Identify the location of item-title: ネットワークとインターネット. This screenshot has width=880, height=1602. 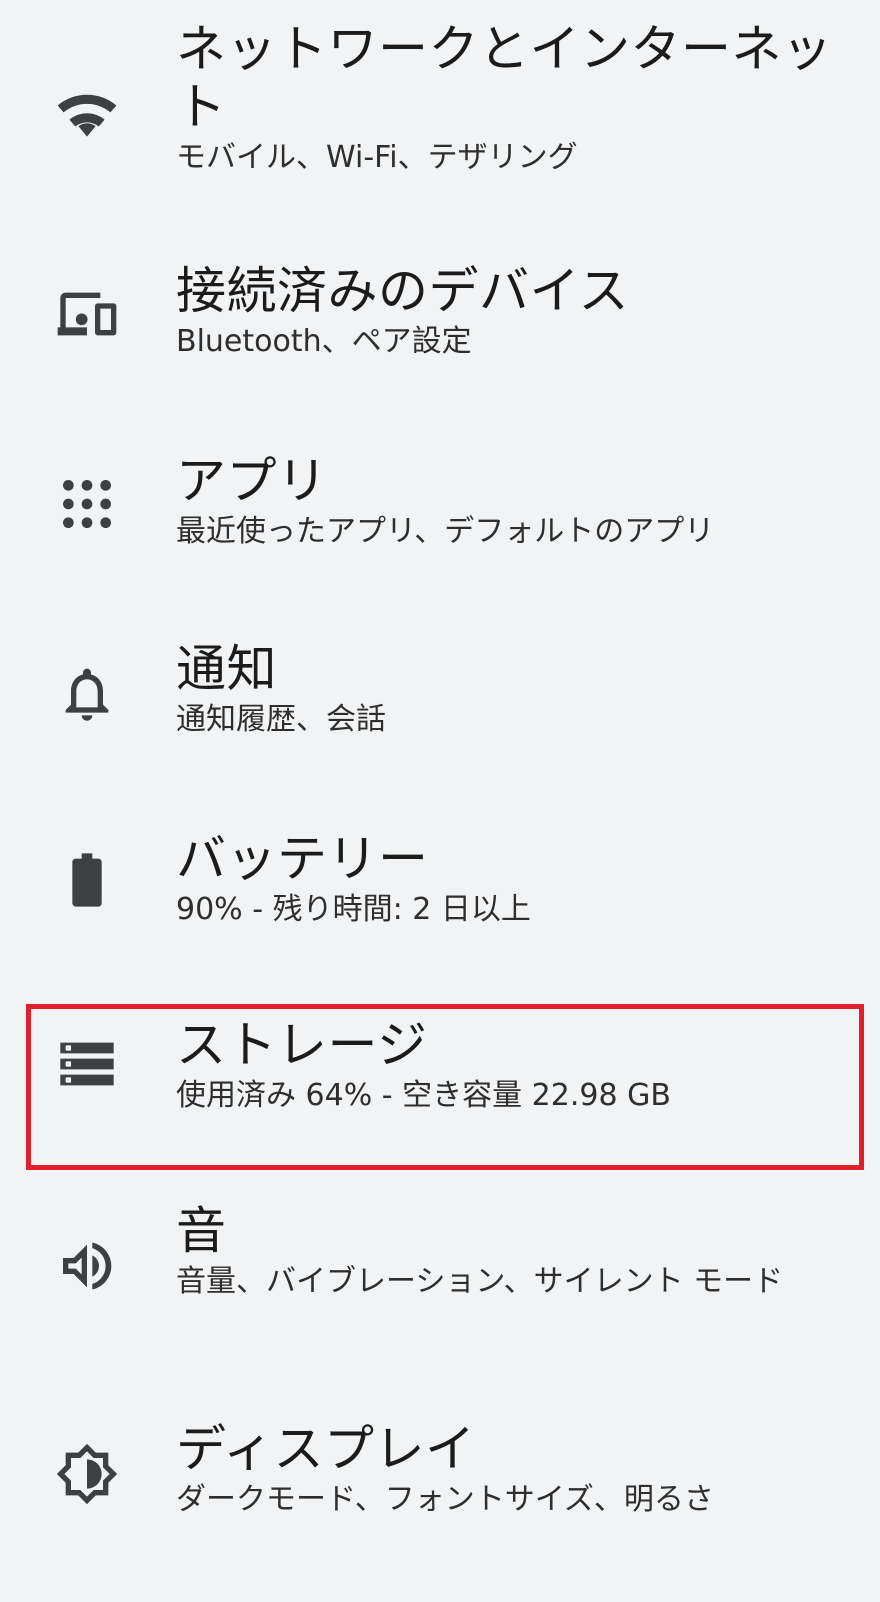
(504, 78).